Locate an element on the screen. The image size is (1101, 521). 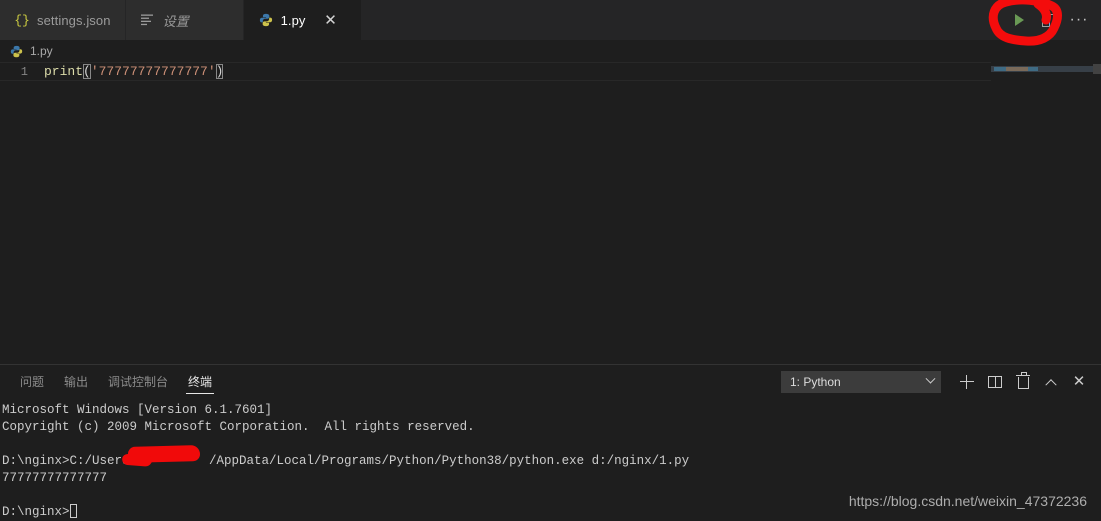
code-token-close-paren: ) is located at coordinates (219, 71).